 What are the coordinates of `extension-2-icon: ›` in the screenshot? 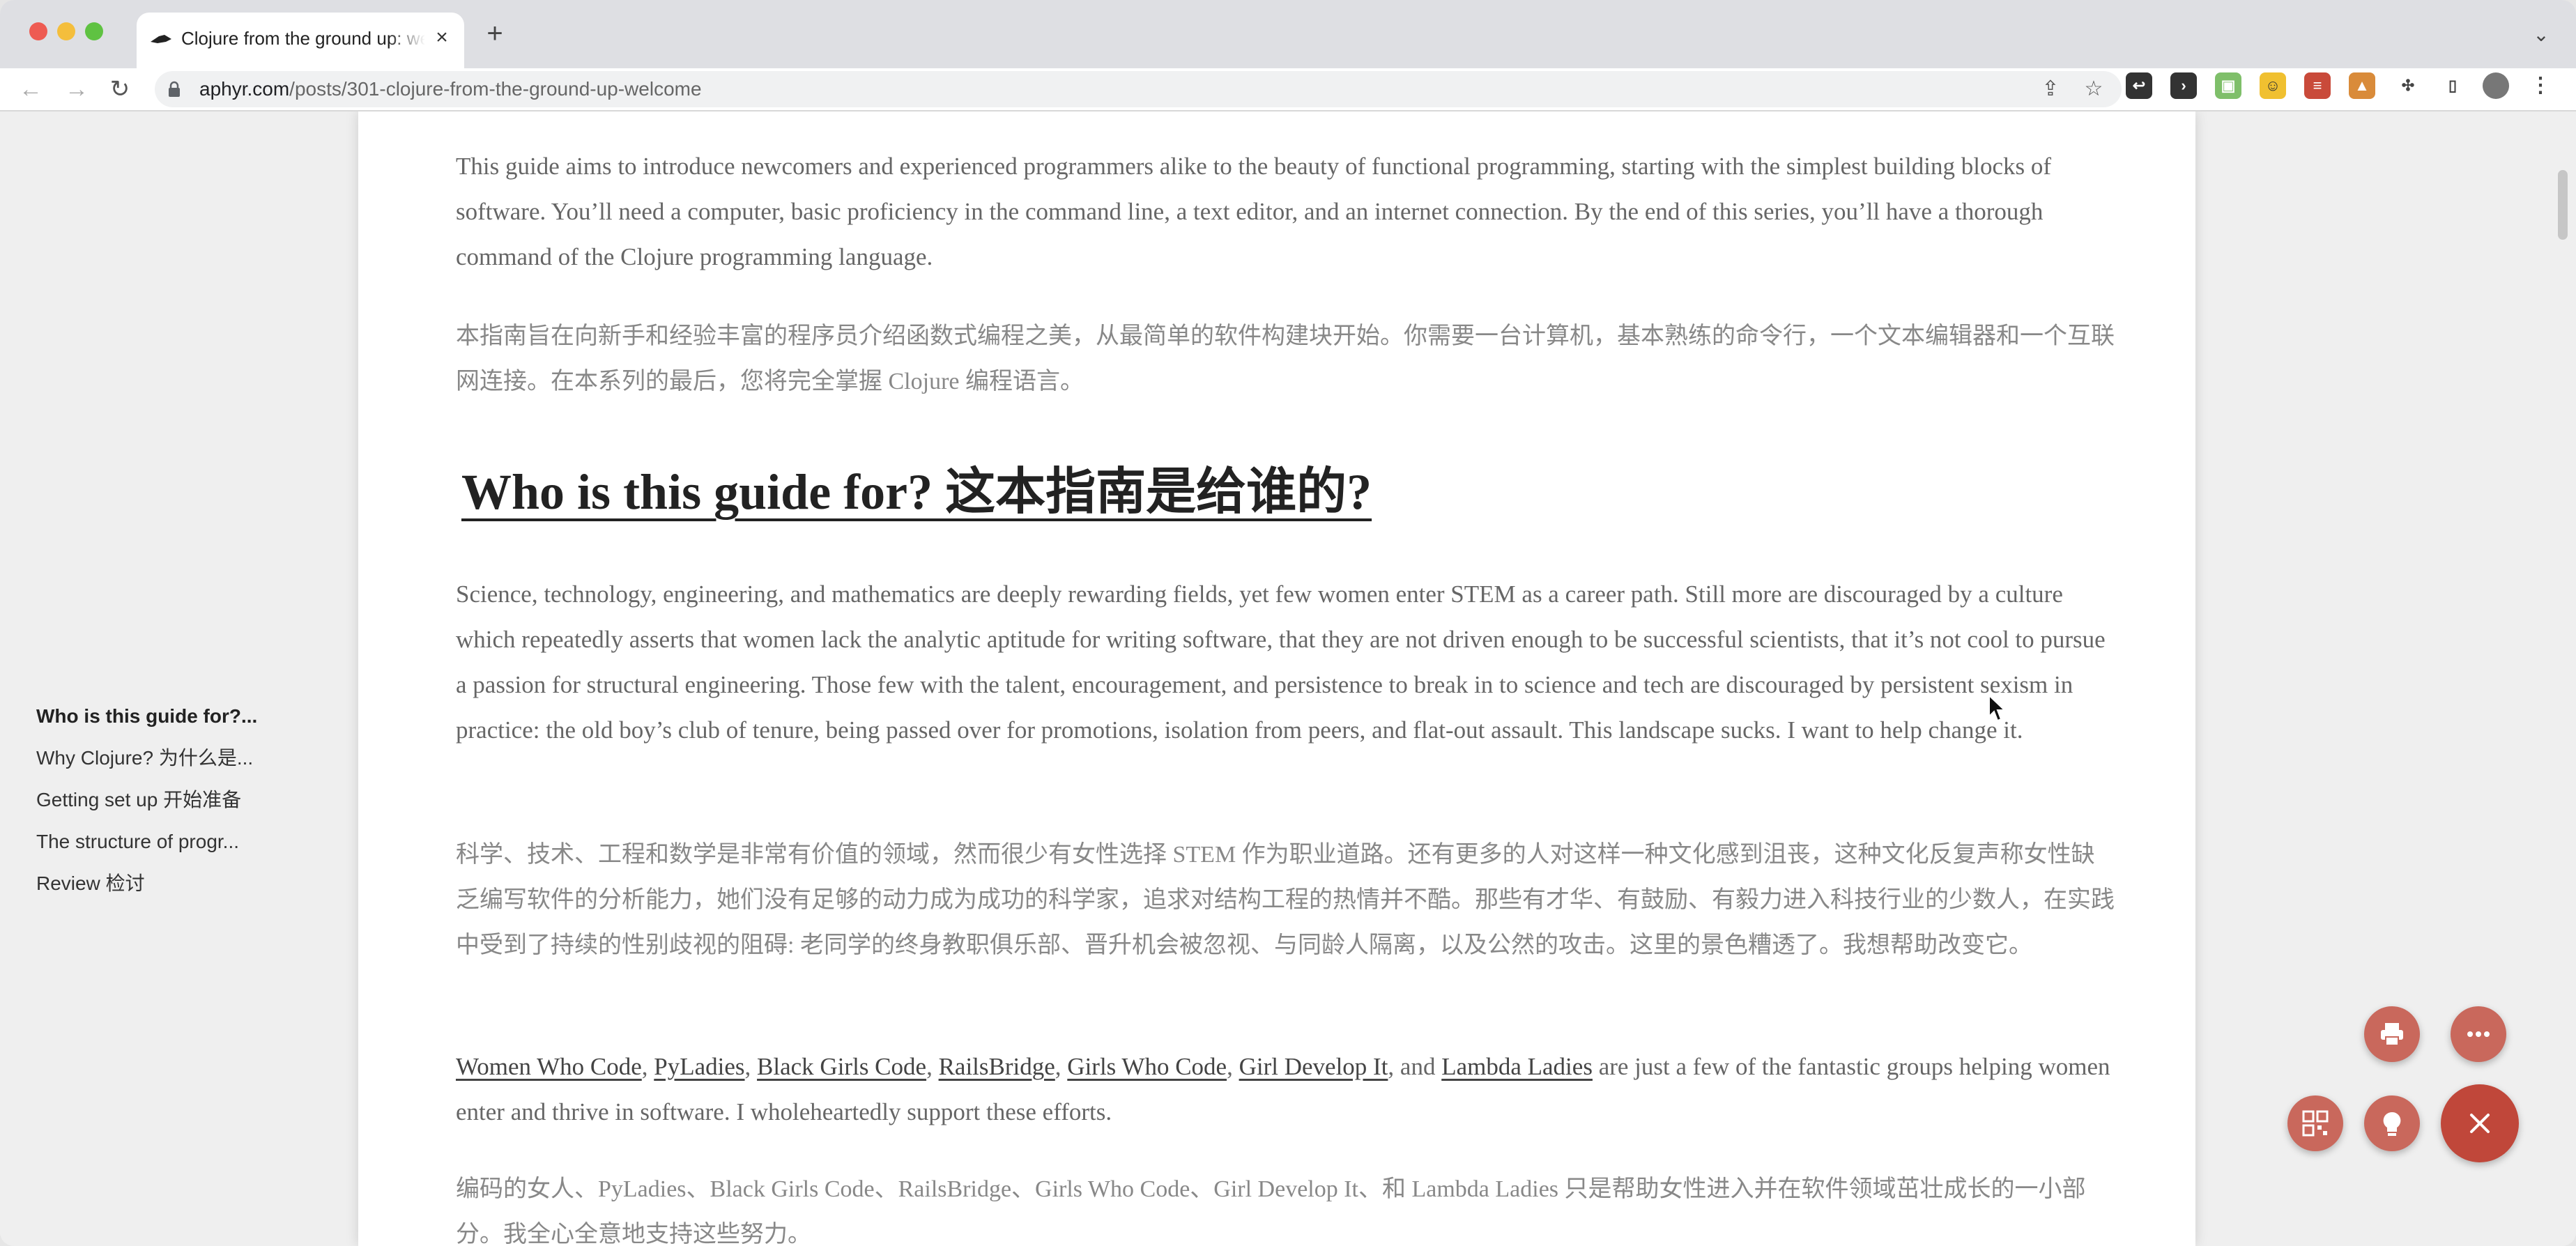 It's located at (2183, 85).